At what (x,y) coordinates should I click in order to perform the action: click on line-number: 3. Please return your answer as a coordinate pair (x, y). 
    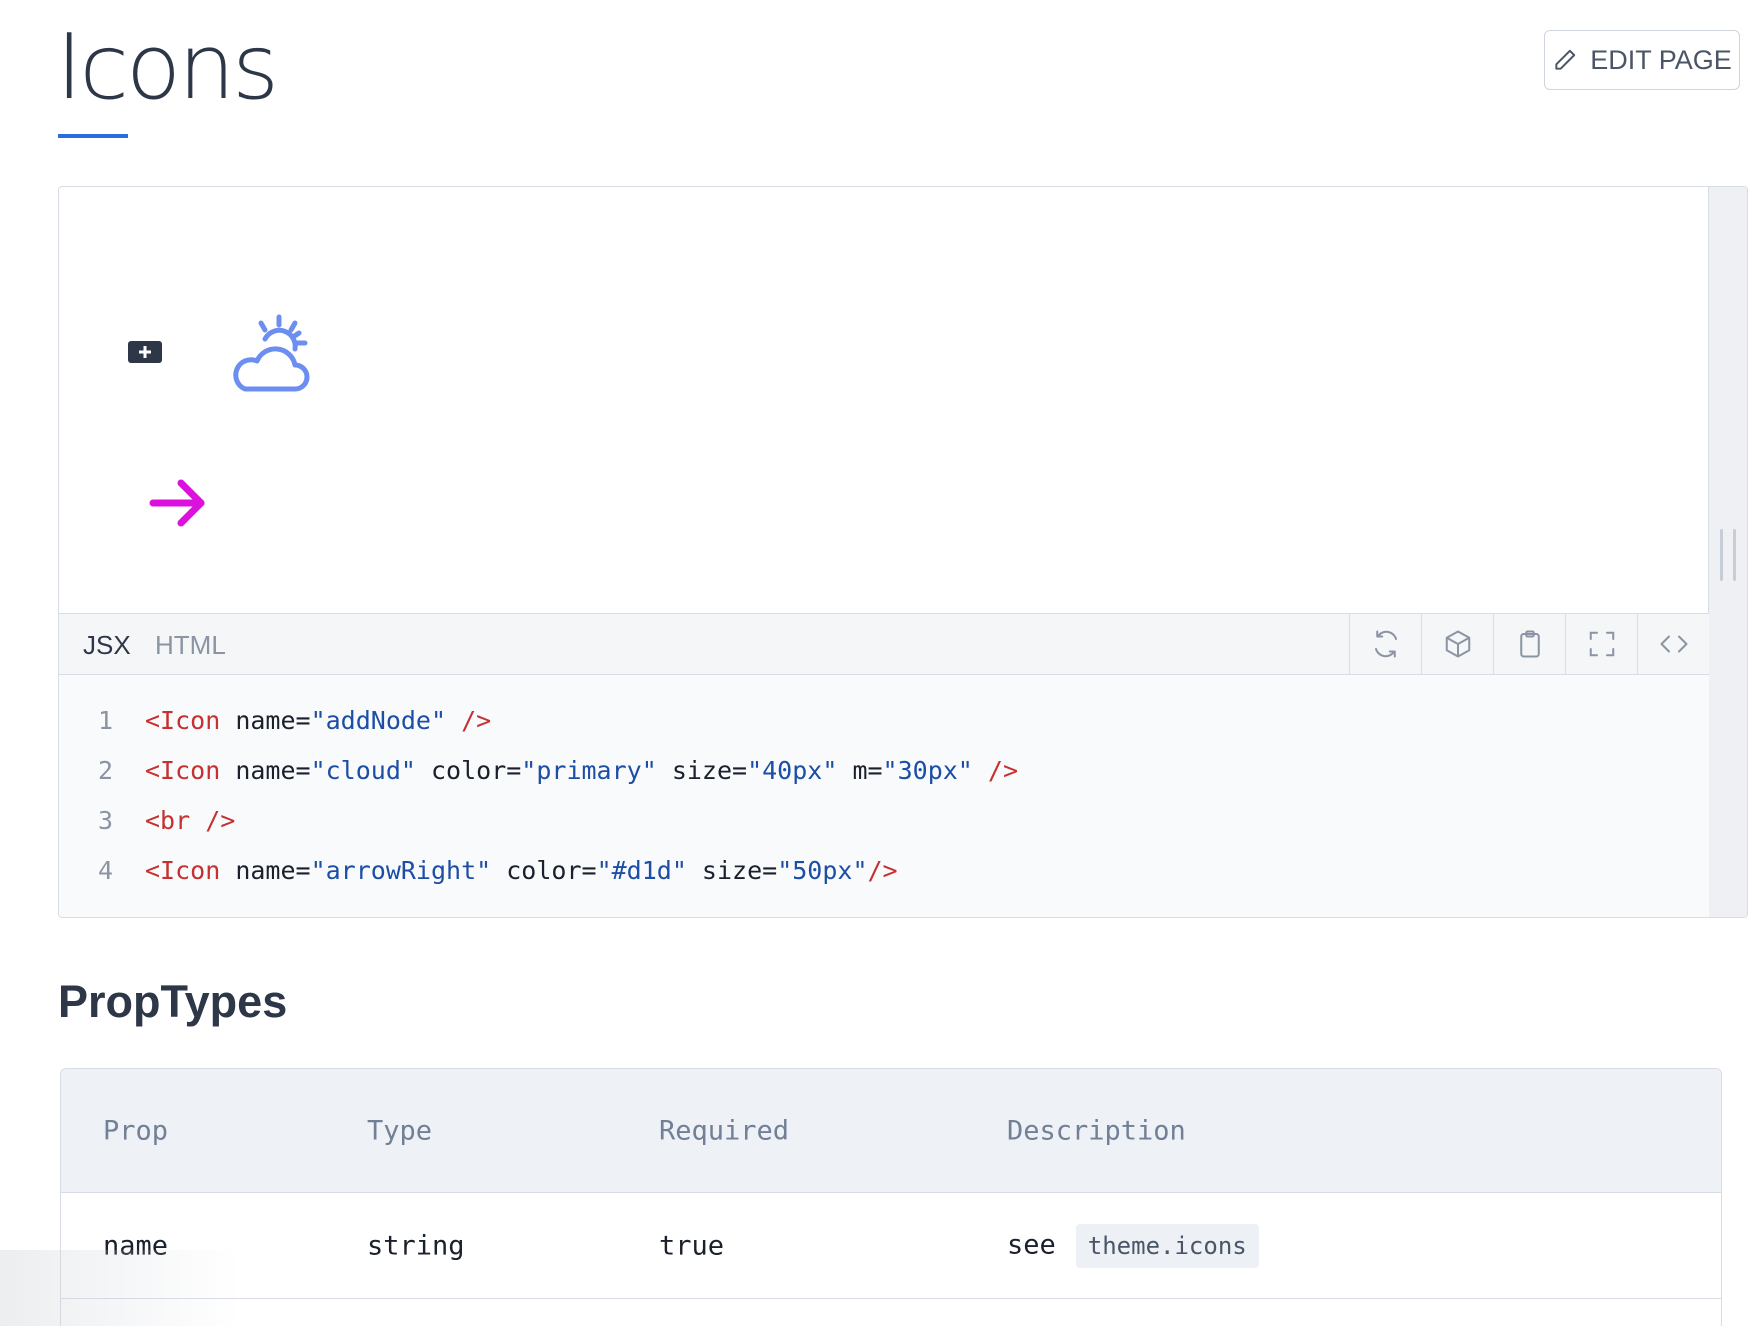
    Looking at the image, I should click on (105, 820).